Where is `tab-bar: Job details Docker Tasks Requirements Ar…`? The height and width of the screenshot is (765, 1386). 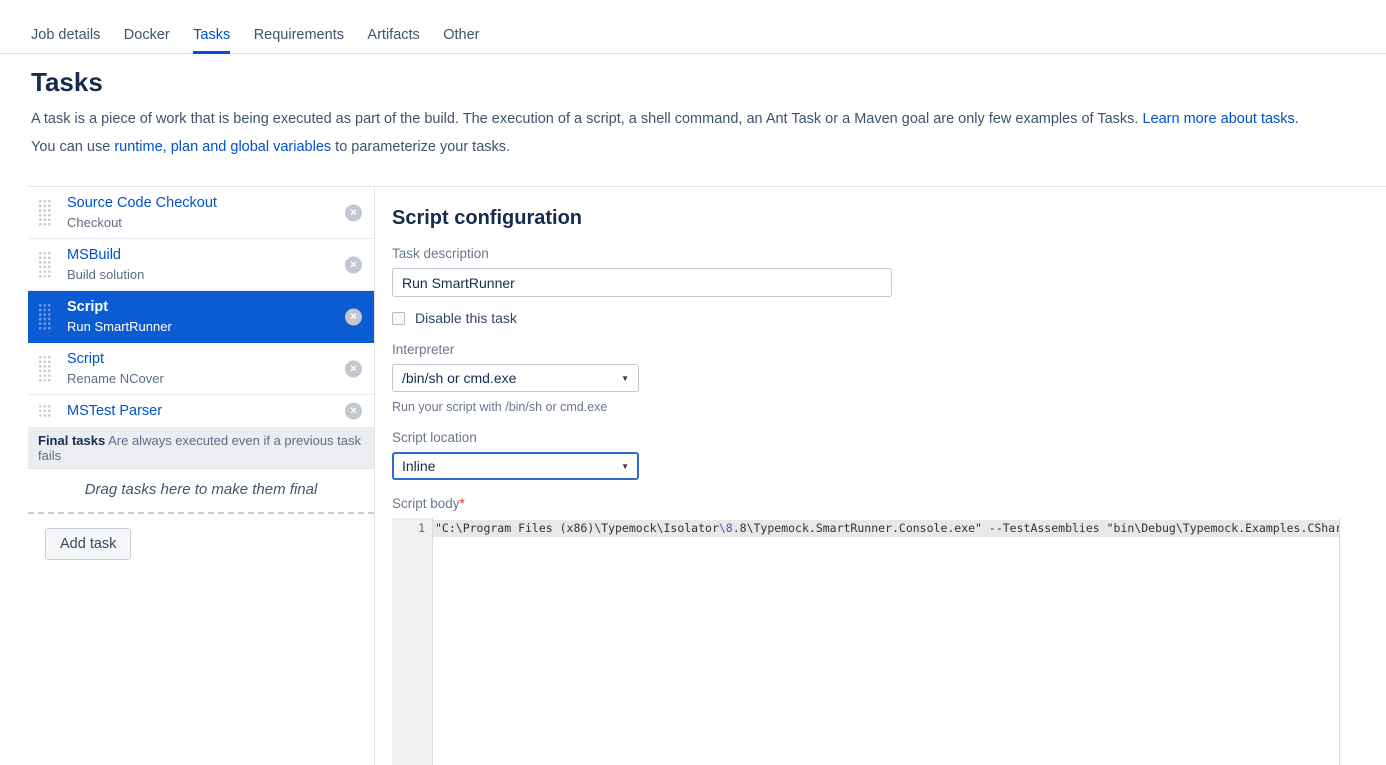
tab-bar: Job details Docker Tasks Requirements Ar… is located at coordinates (693, 27).